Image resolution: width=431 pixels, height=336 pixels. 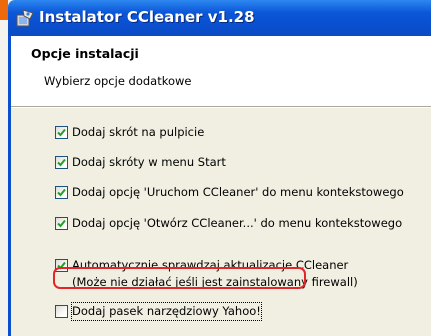 I want to click on checkbox-context-open, so click(x=61, y=223).